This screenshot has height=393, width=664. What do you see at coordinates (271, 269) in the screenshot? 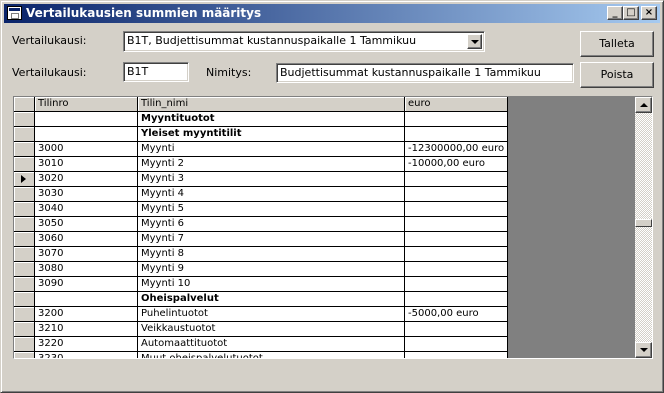
I see `cell-tilin-nimi: Myynti 9` at bounding box center [271, 269].